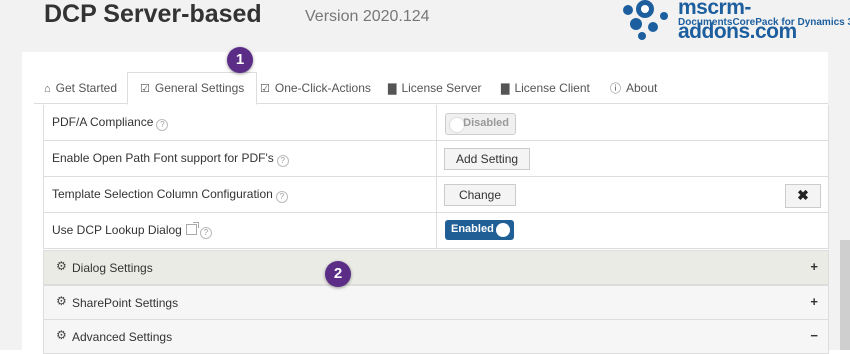 This screenshot has width=850, height=354. I want to click on setting-label: Enable Open Path Font support for PDF's?, so click(170, 159).